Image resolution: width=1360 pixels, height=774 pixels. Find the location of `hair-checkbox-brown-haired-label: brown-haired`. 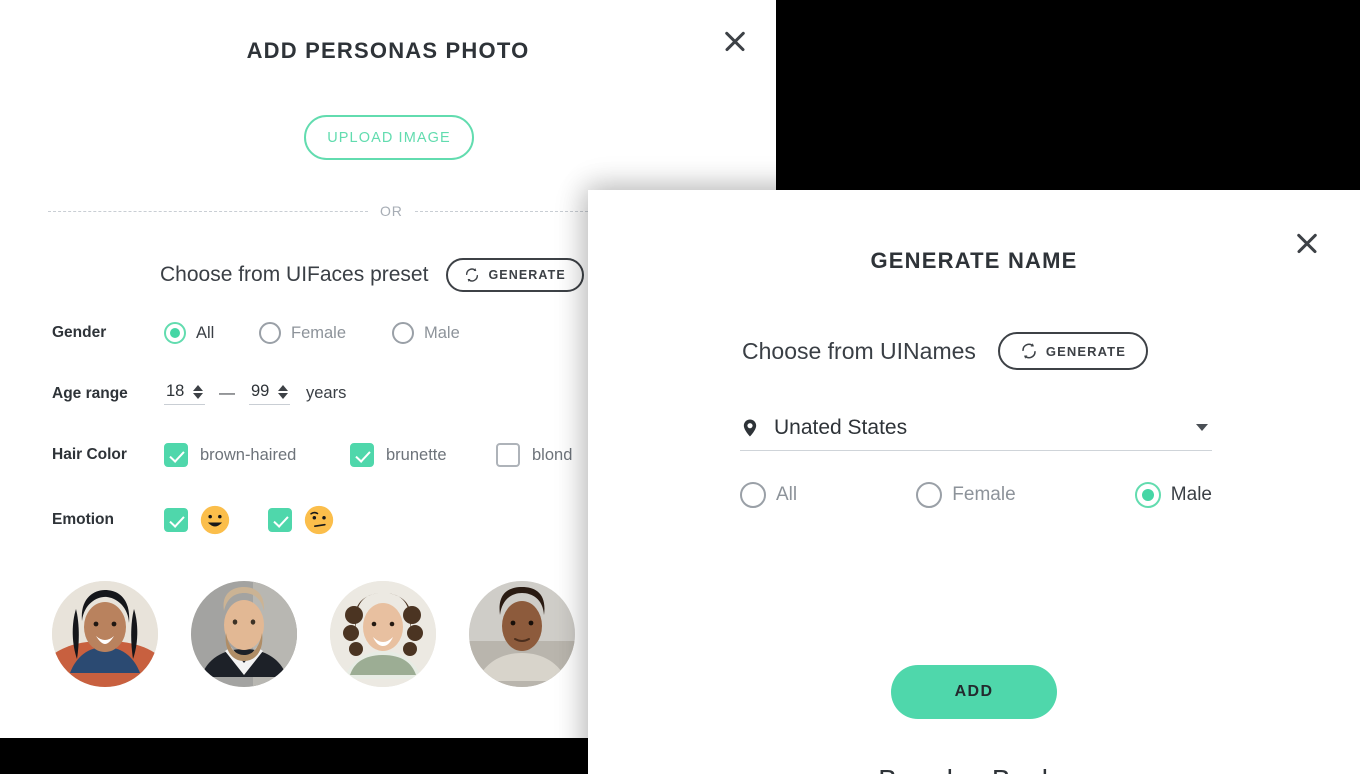

hair-checkbox-brown-haired-label: brown-haired is located at coordinates (248, 454).